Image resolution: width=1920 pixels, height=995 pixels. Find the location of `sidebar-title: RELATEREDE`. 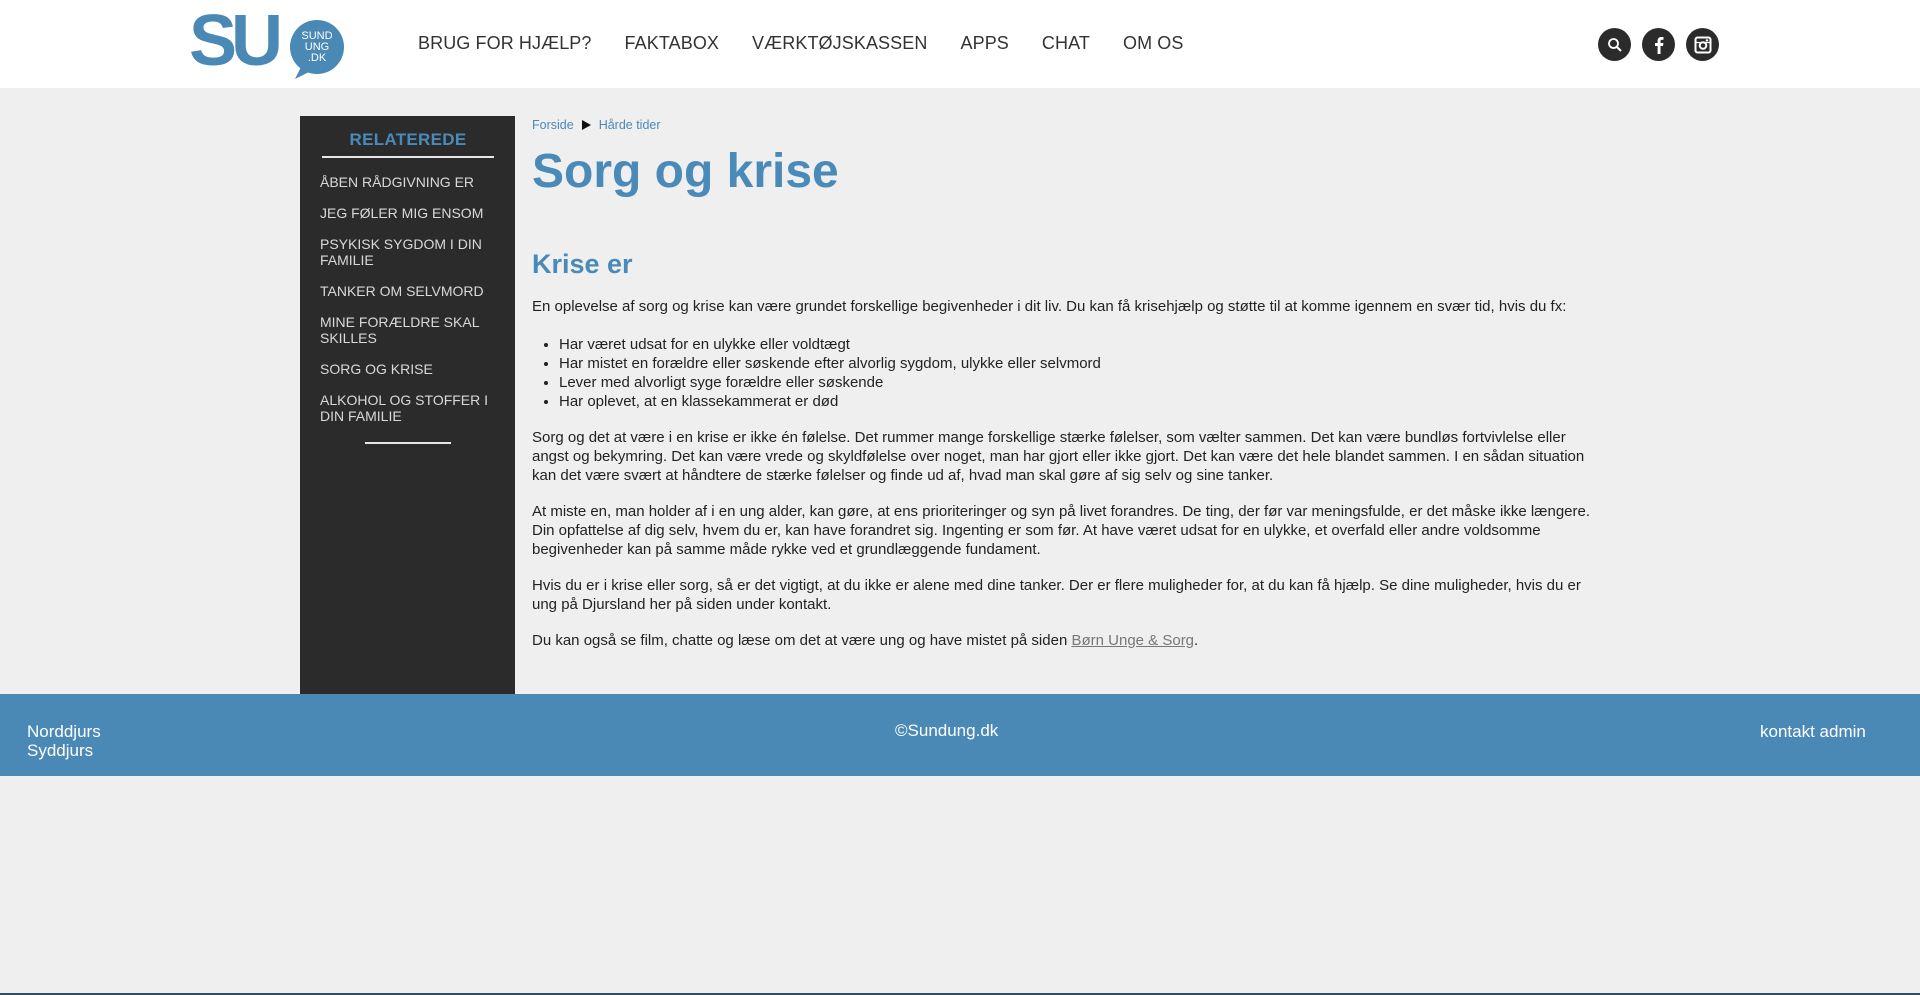

sidebar-title: RELATEREDE is located at coordinates (408, 139).